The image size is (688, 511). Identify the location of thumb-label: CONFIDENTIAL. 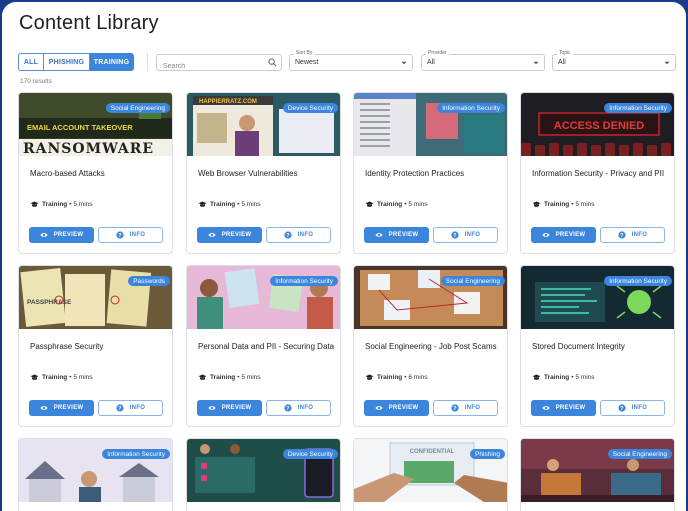
(432, 452).